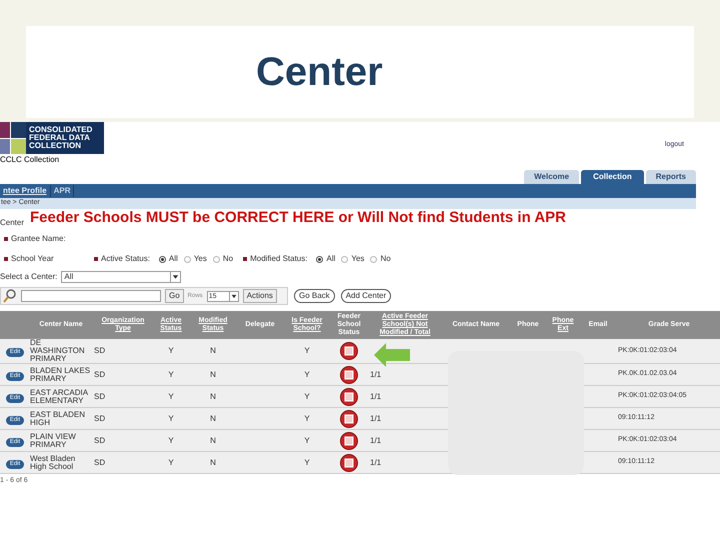 The width and height of the screenshot is (720, 540). What do you see at coordinates (298, 218) in the screenshot?
I see `warning-text: Feeder Schools MUST be CORRECT HERE or Will Not find Students in APR` at bounding box center [298, 218].